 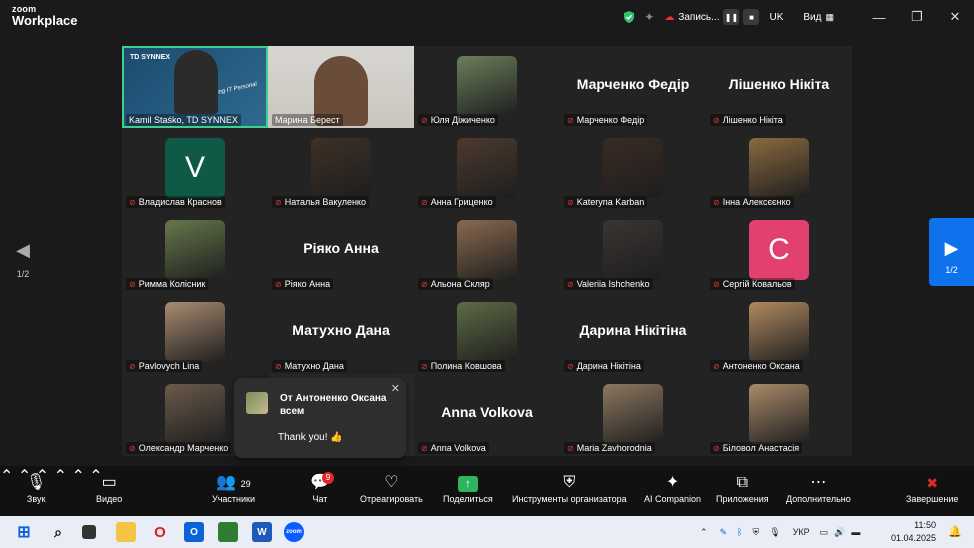 What do you see at coordinates (487, 415) in the screenshot?
I see `participant-tile: Anna Volkova ⊘ Anna Volkova` at bounding box center [487, 415].